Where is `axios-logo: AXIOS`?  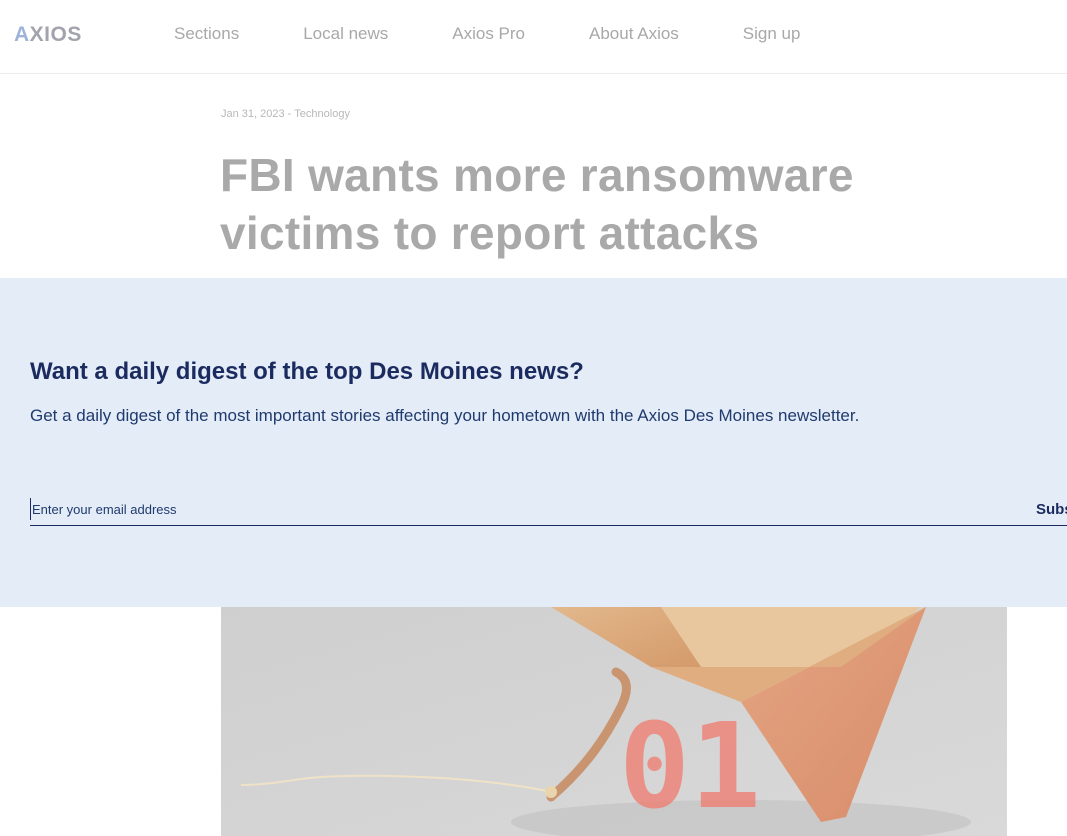 axios-logo: AXIOS is located at coordinates (48, 35).